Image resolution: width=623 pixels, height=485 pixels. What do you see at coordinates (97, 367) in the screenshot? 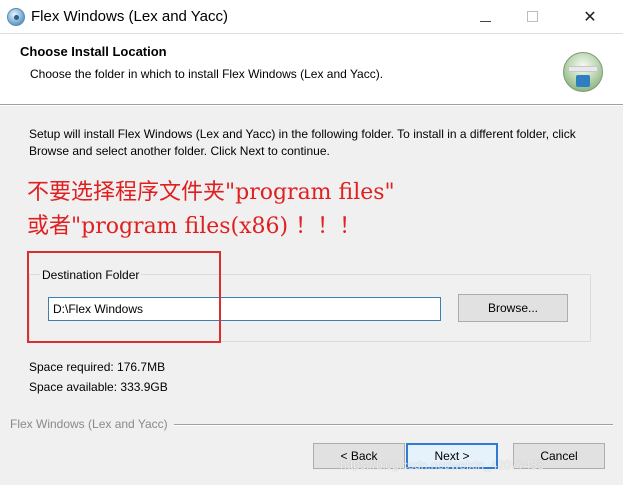
I see `space-required: Space required: 176.7MB` at bounding box center [97, 367].